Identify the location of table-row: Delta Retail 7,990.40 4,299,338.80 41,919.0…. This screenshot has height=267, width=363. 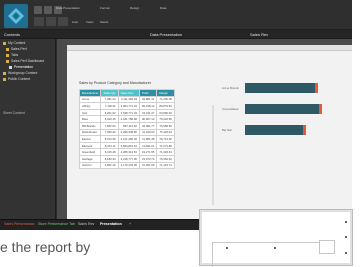
(126, 132).